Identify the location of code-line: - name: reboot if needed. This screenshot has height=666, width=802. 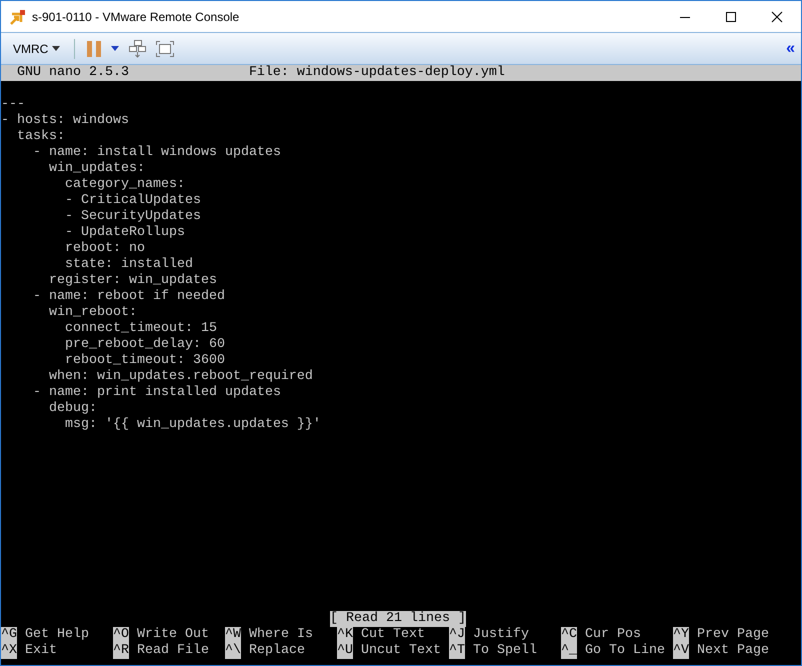
(128, 296).